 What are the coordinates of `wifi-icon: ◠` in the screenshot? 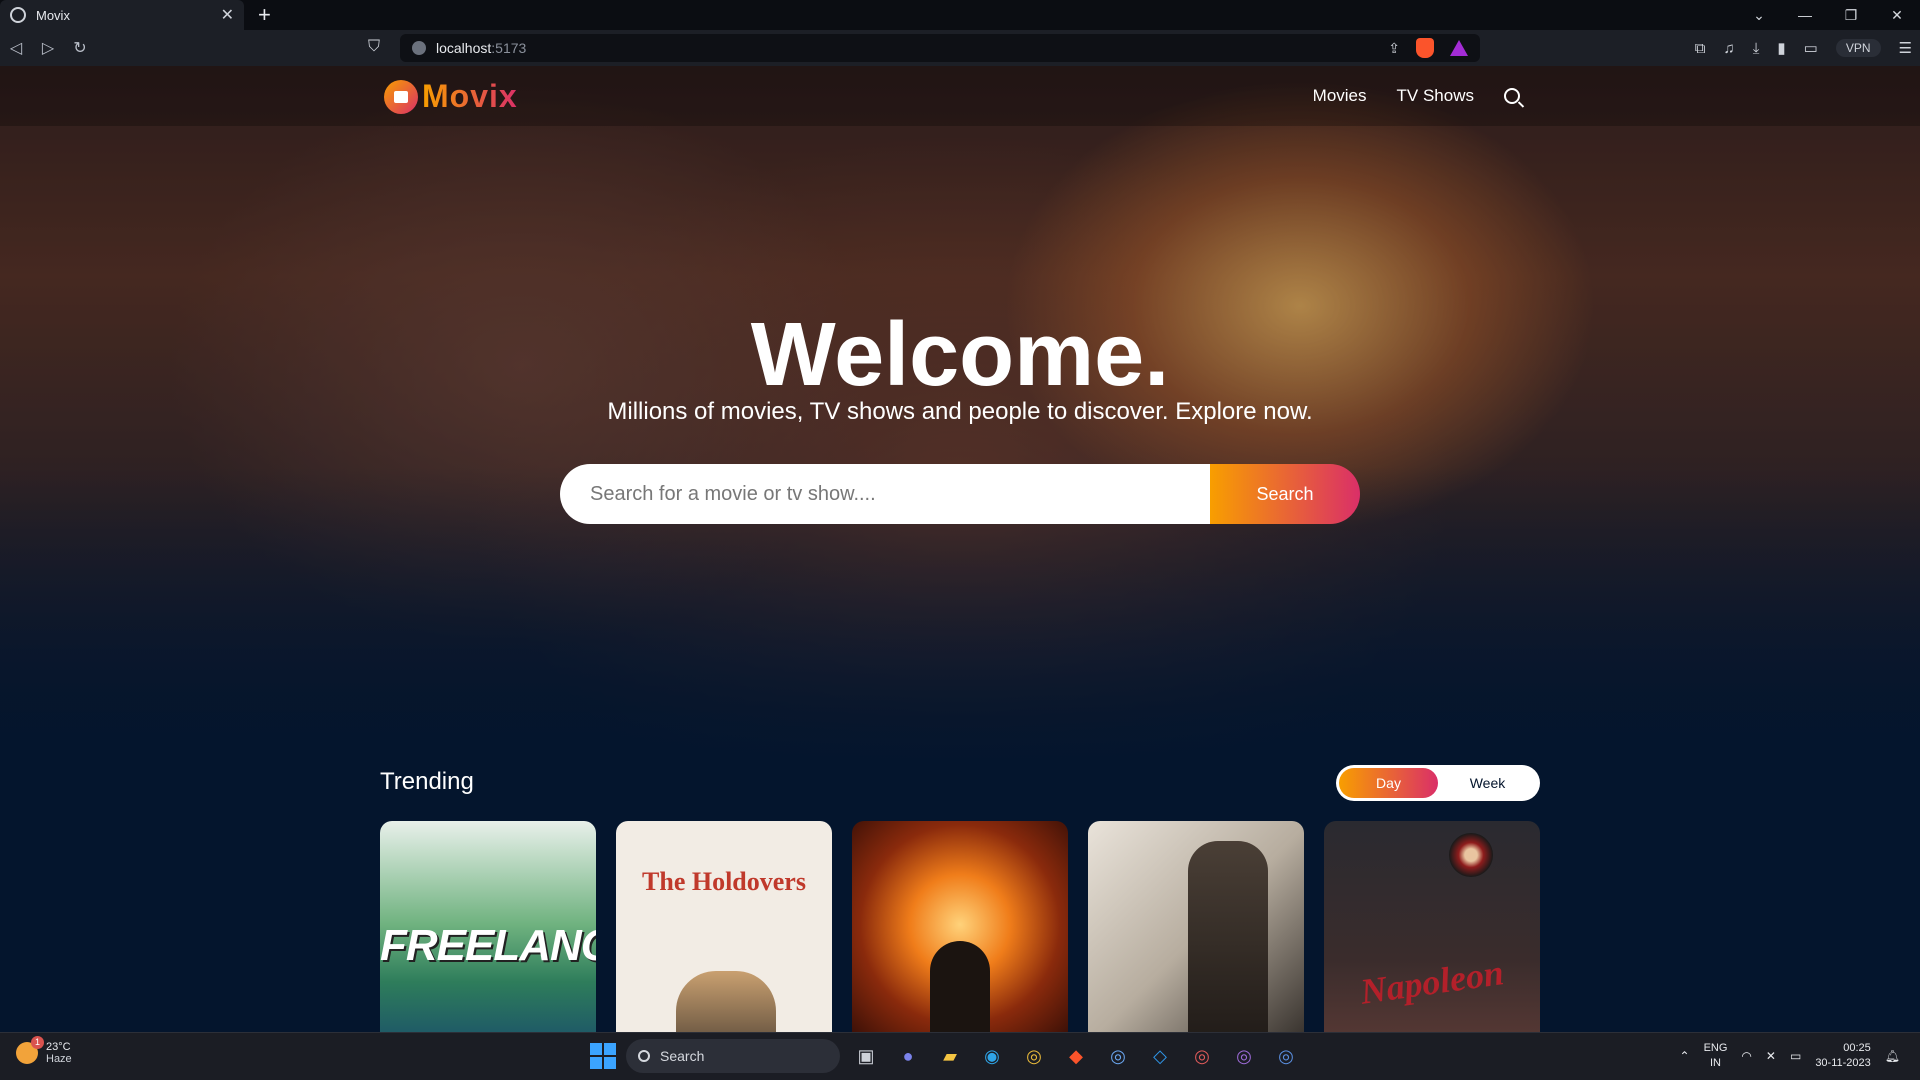 It's located at (1746, 1056).